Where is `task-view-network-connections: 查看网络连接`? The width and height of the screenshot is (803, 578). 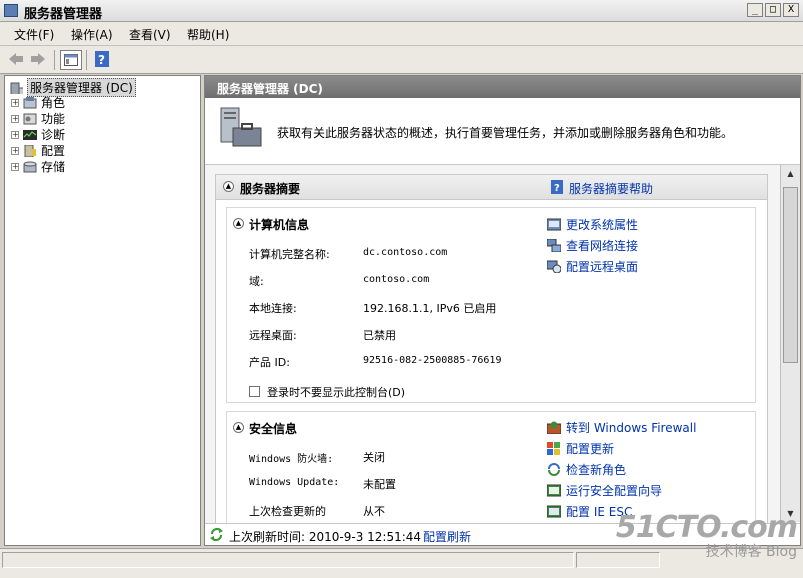 task-view-network-connections: 查看网络连接 is located at coordinates (592, 245).